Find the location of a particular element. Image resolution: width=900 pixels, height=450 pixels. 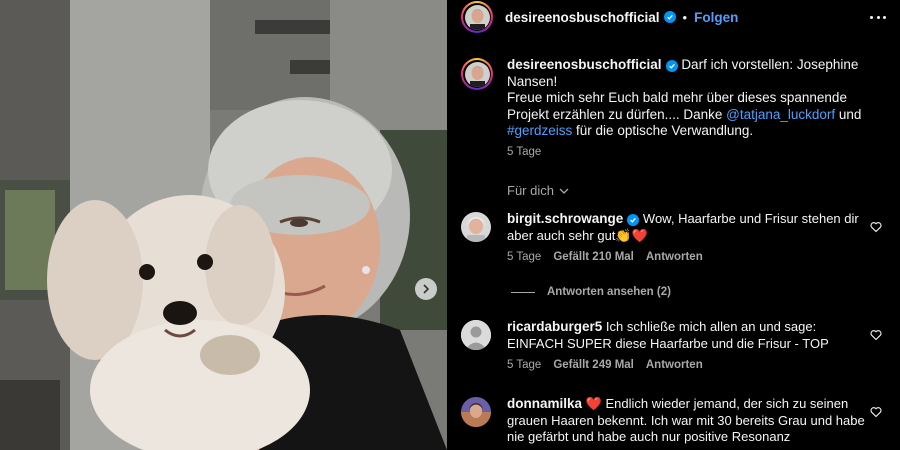

post-header: desireenosbuschofficial • Folgen is located at coordinates (673, 17).